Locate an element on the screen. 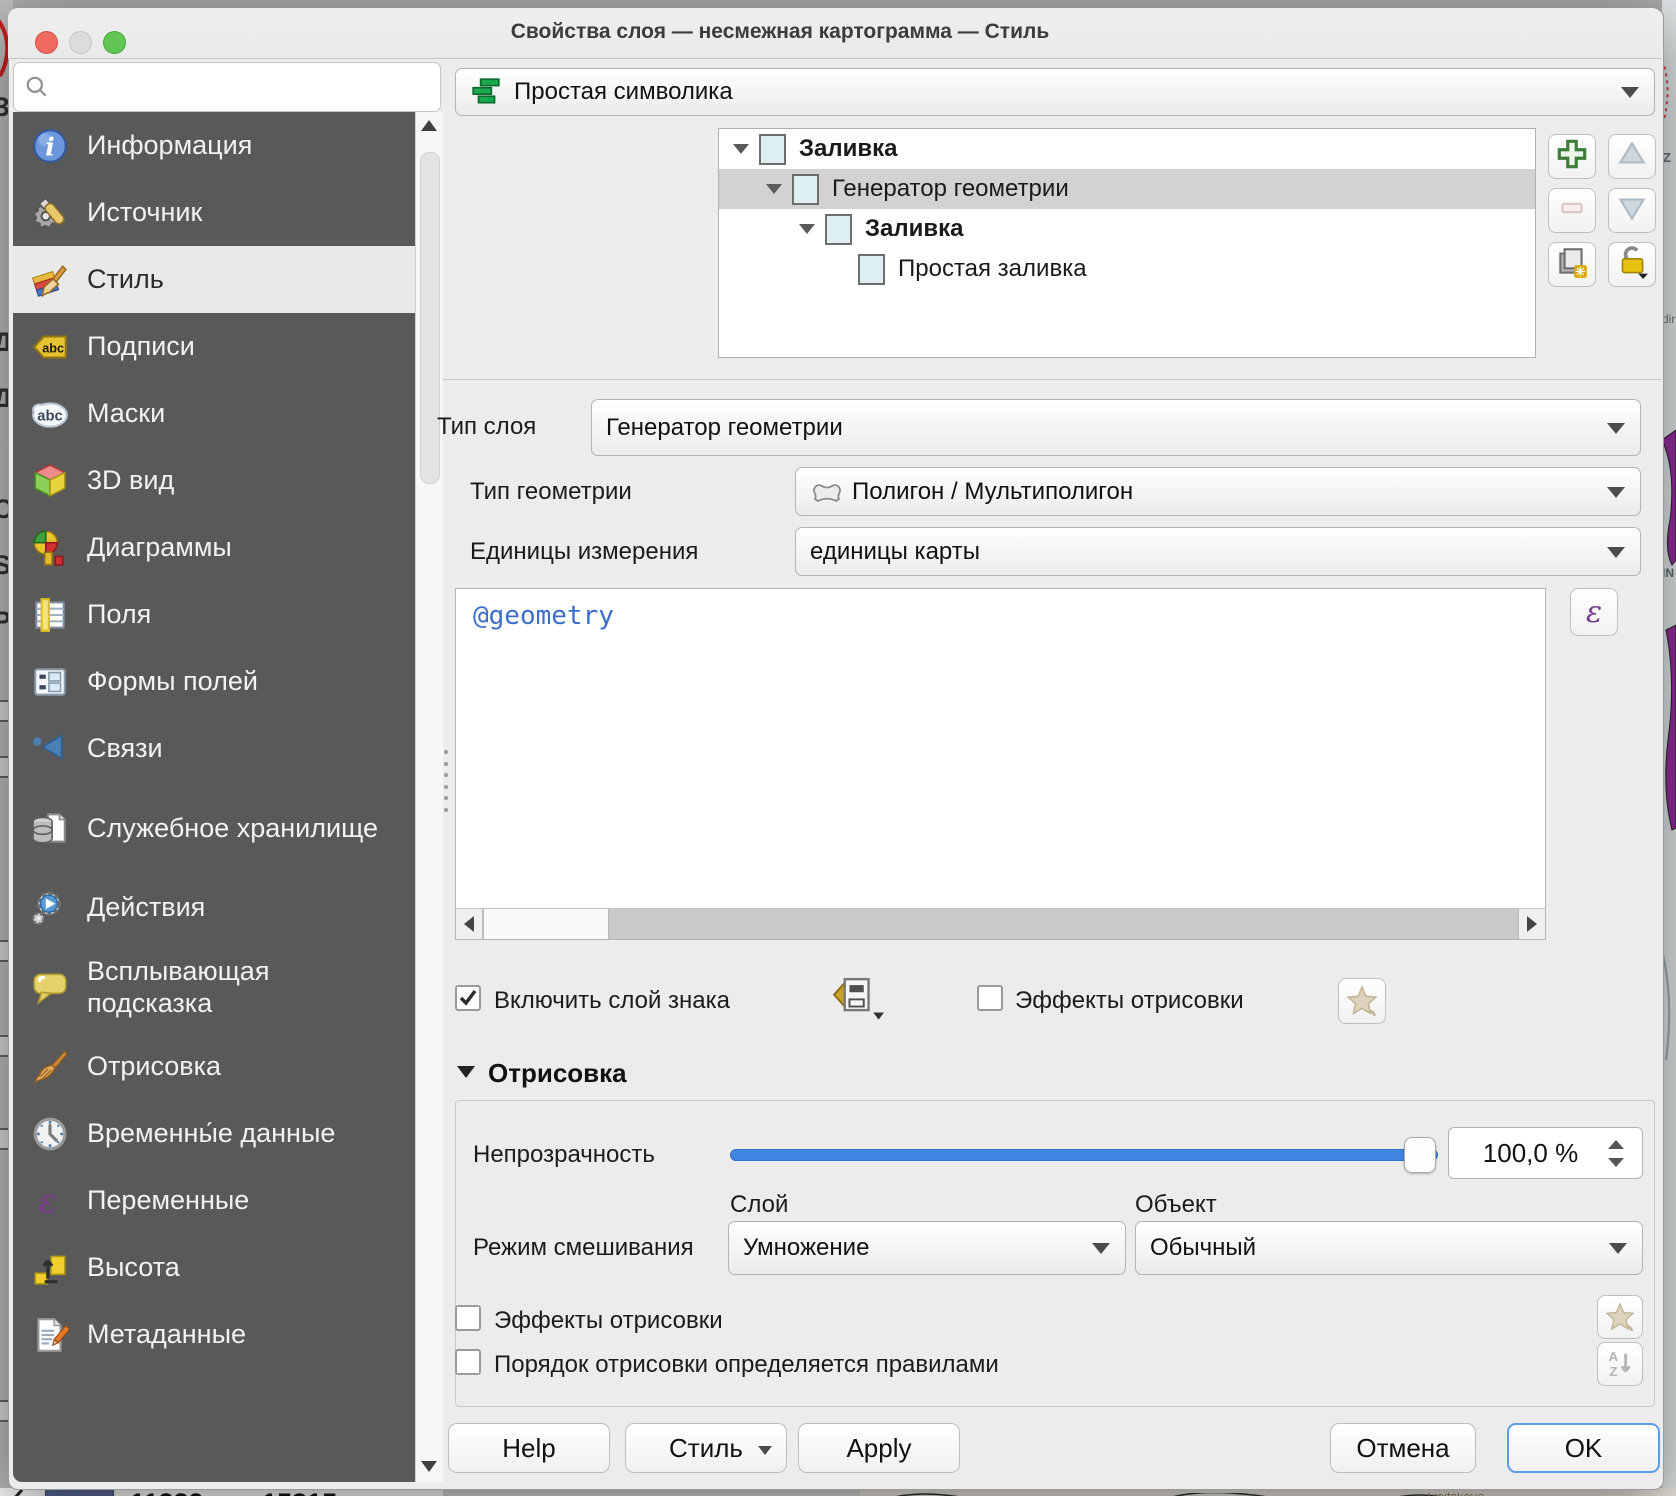 The height and width of the screenshot is (1496, 1676). remove-symbol-layer-button is located at coordinates (1572, 210).